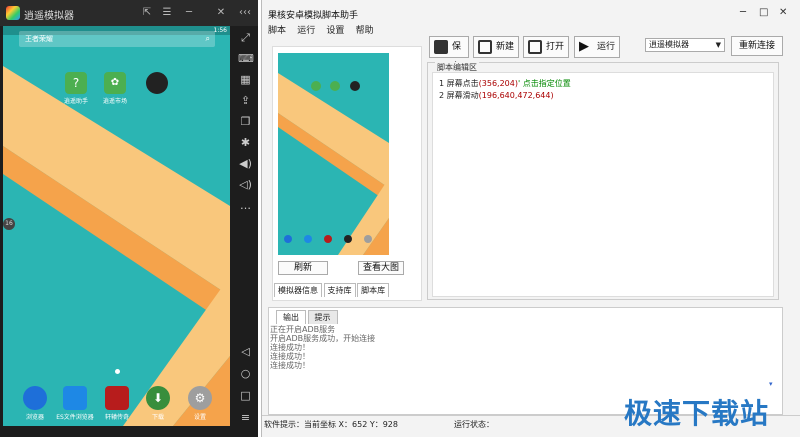 The image size is (800, 437). Describe the element at coordinates (606, 47) in the screenshot. I see `run-label: 运行` at that location.